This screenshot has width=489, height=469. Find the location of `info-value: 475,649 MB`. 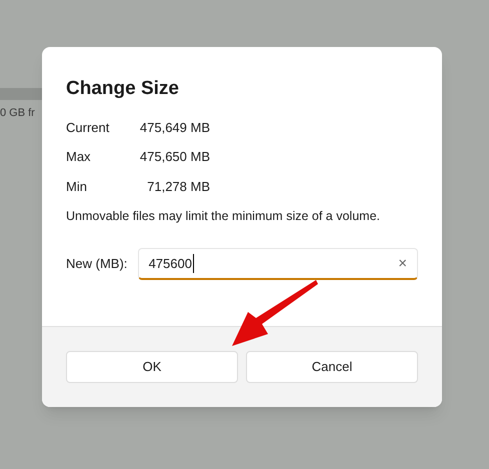

info-value: 475,649 MB is located at coordinates (174, 127).